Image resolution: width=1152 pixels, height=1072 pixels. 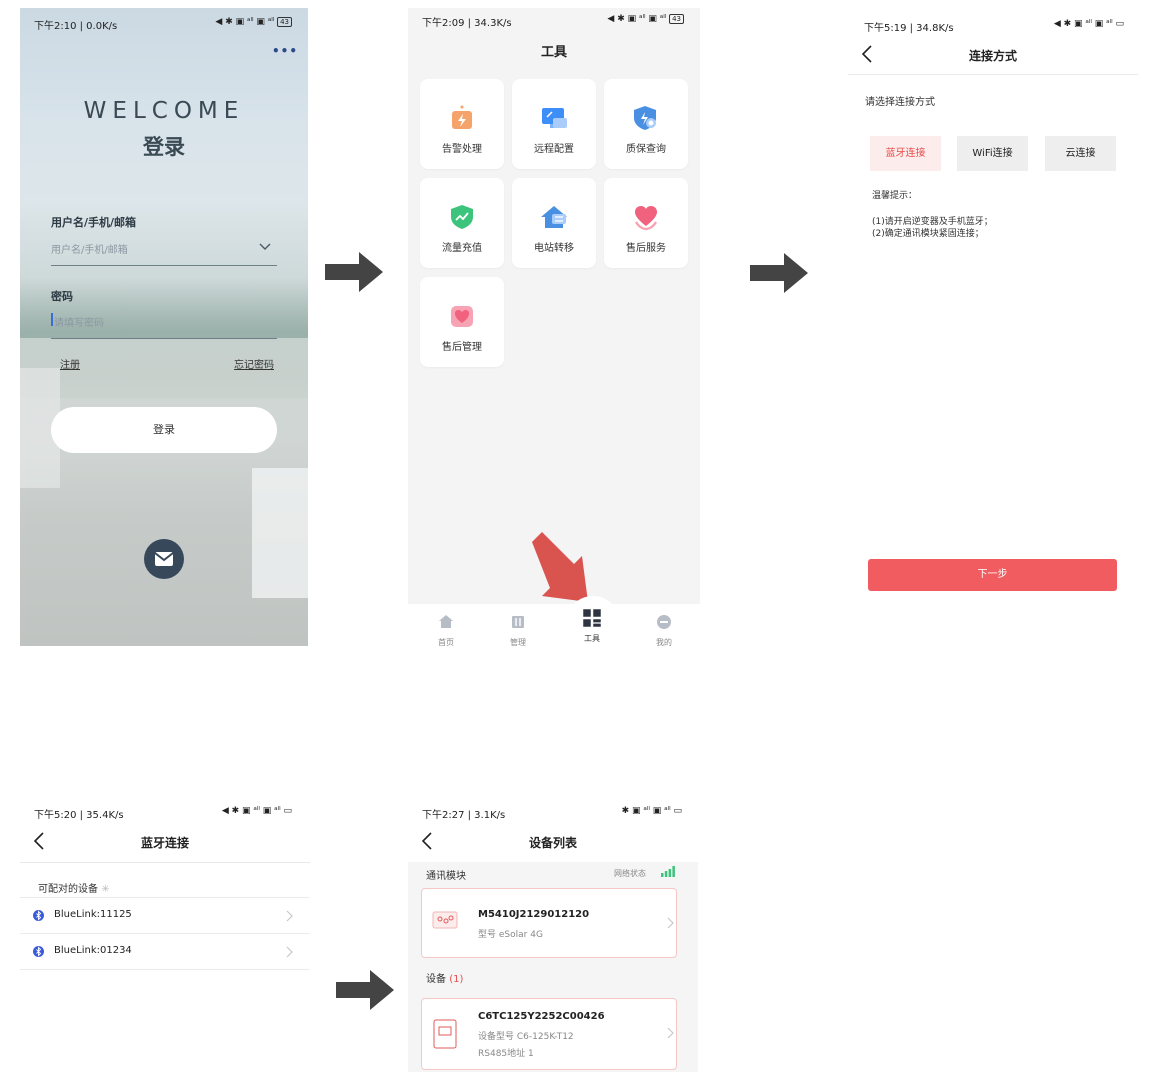 I want to click on module-name: M5410J2129012120, so click(x=534, y=914).